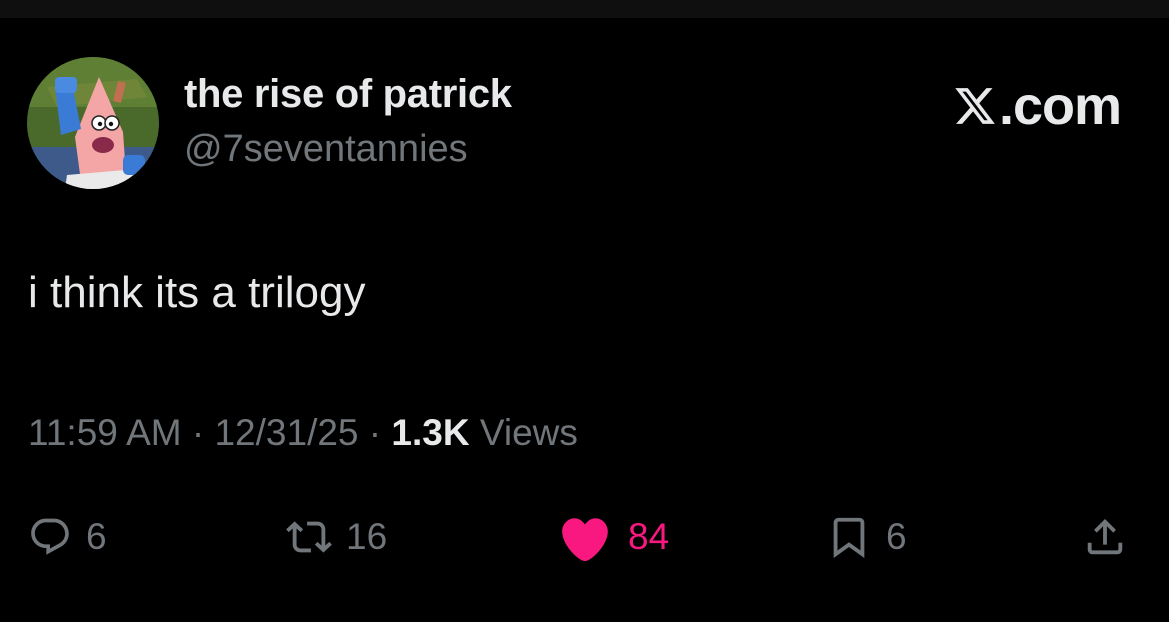 The height and width of the screenshot is (622, 1169). I want to click on bookmark-icon, so click(849, 537).